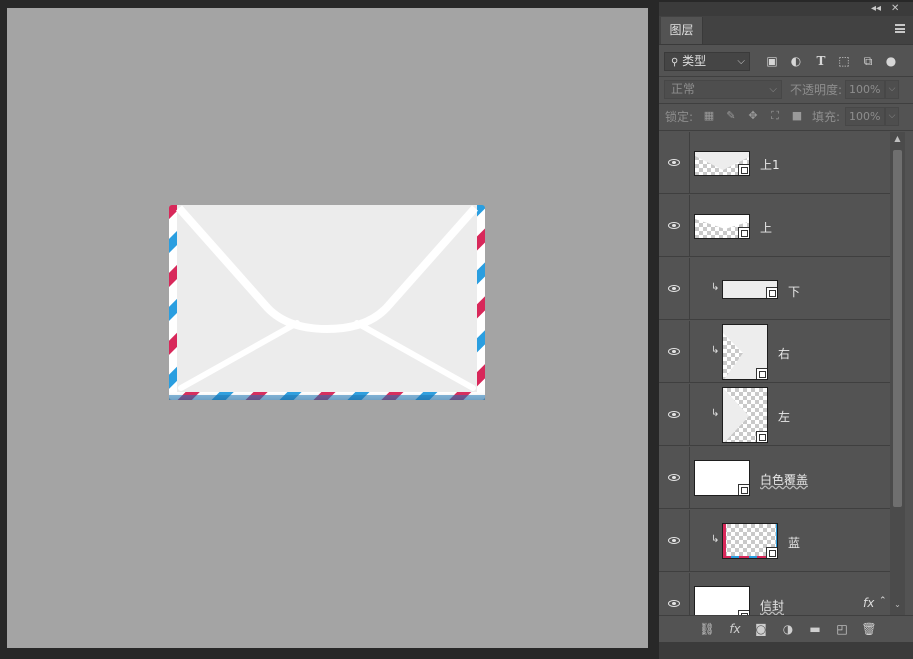 This screenshot has height=659, width=913. What do you see at coordinates (794, 291) in the screenshot?
I see `layer-name: 下` at bounding box center [794, 291].